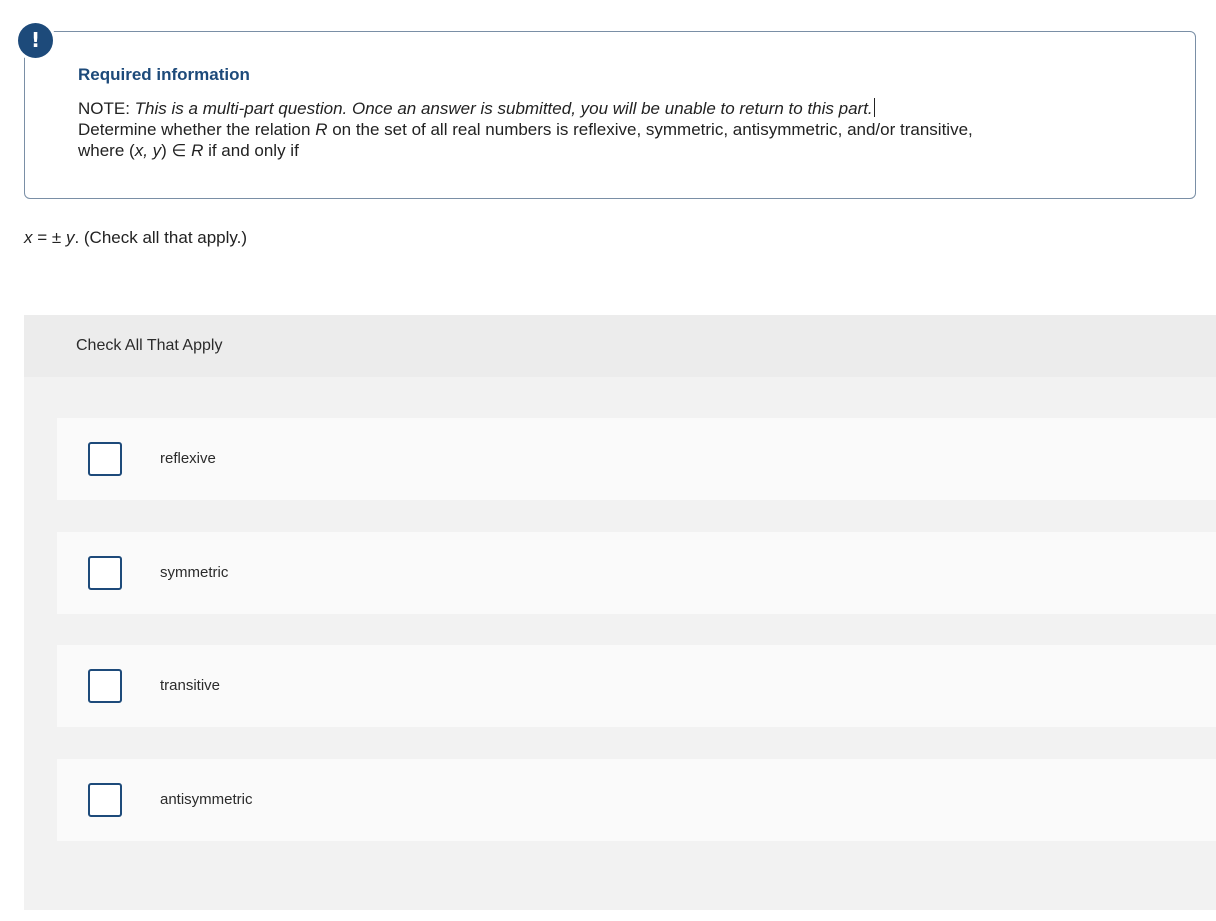  I want to click on info-title: Required information, so click(164, 74).